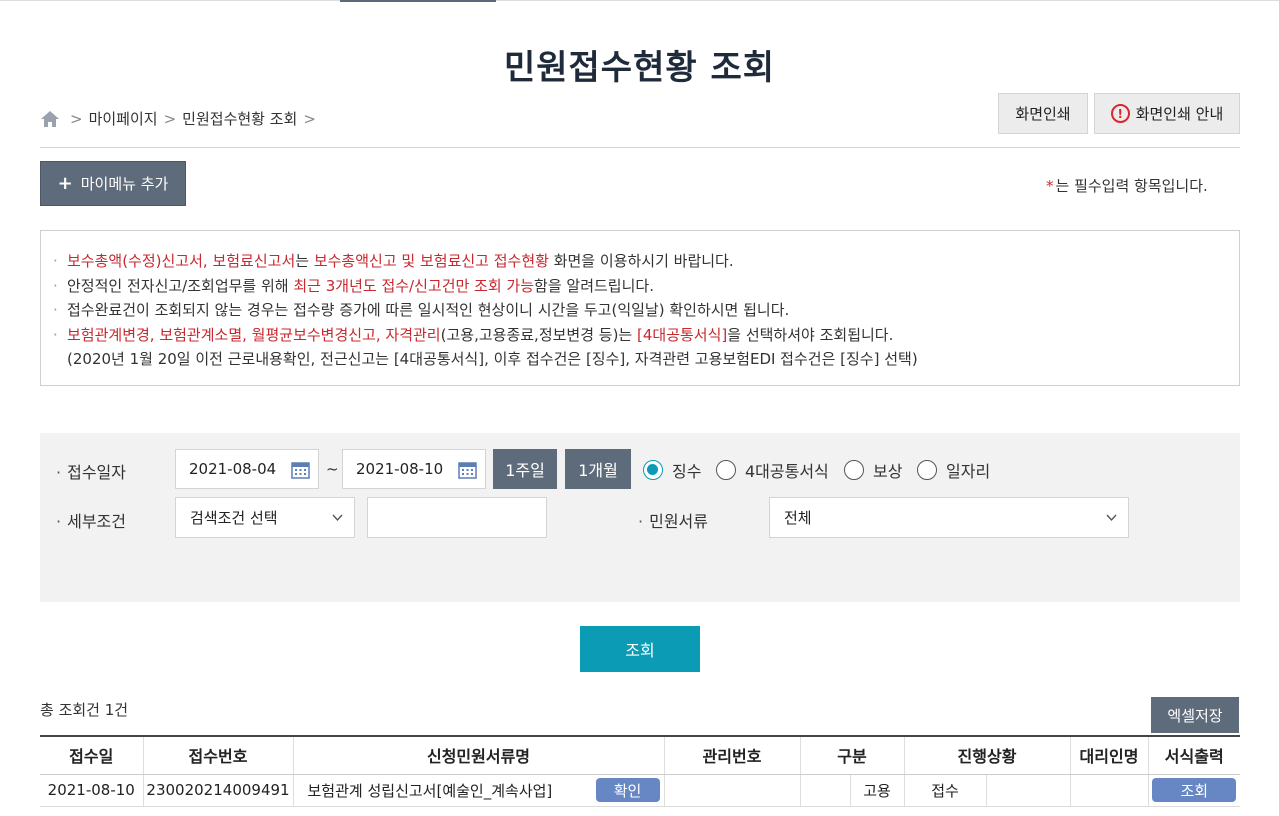  Describe the element at coordinates (181, 118) in the screenshot. I see `breadcrumb: > 마이페이지 > 민원접수현황 조회 >` at that location.